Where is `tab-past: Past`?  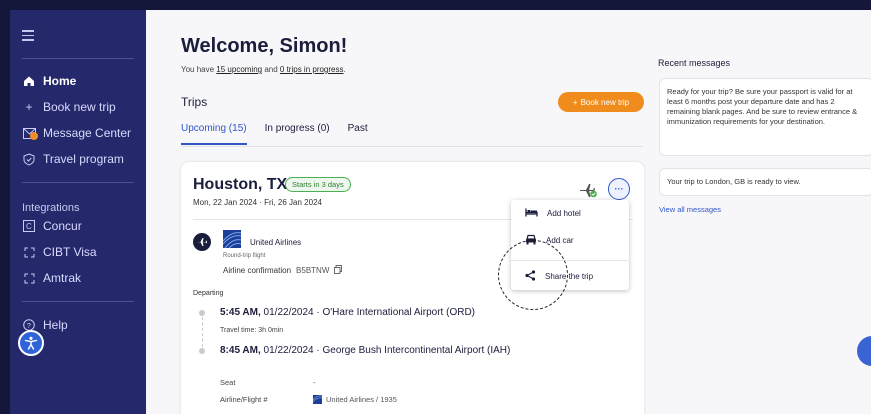 tab-past: Past is located at coordinates (358, 134).